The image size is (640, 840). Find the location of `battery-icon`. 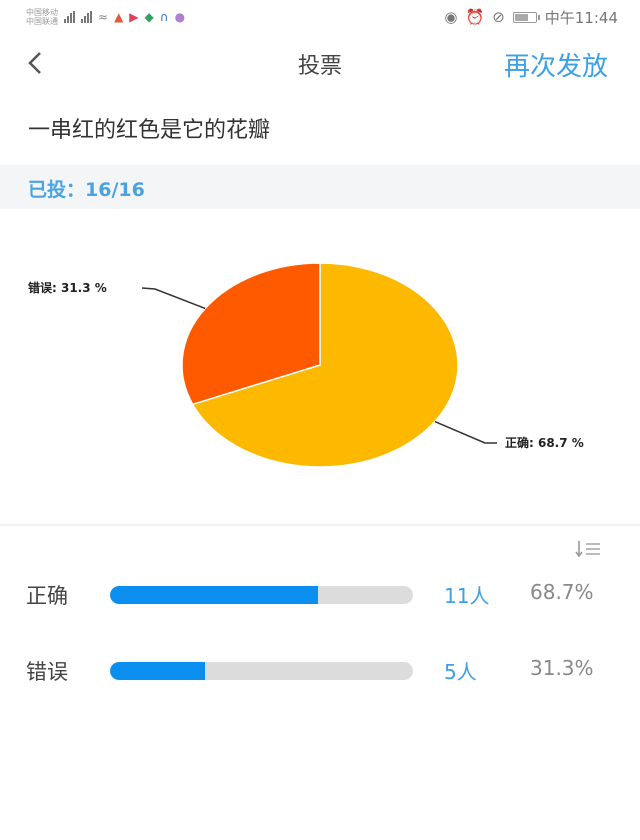

battery-icon is located at coordinates (526, 17).